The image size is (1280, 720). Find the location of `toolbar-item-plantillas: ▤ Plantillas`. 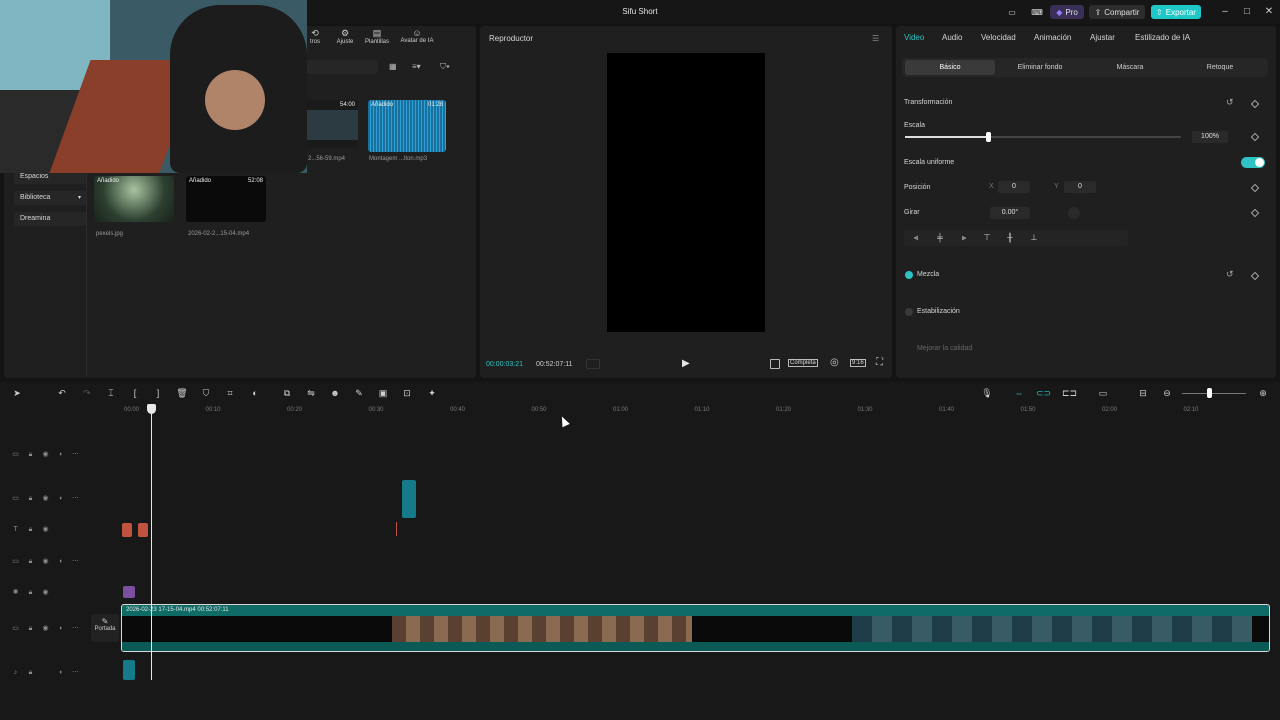

toolbar-item-plantillas: ▤ Plantillas is located at coordinates (377, 36).